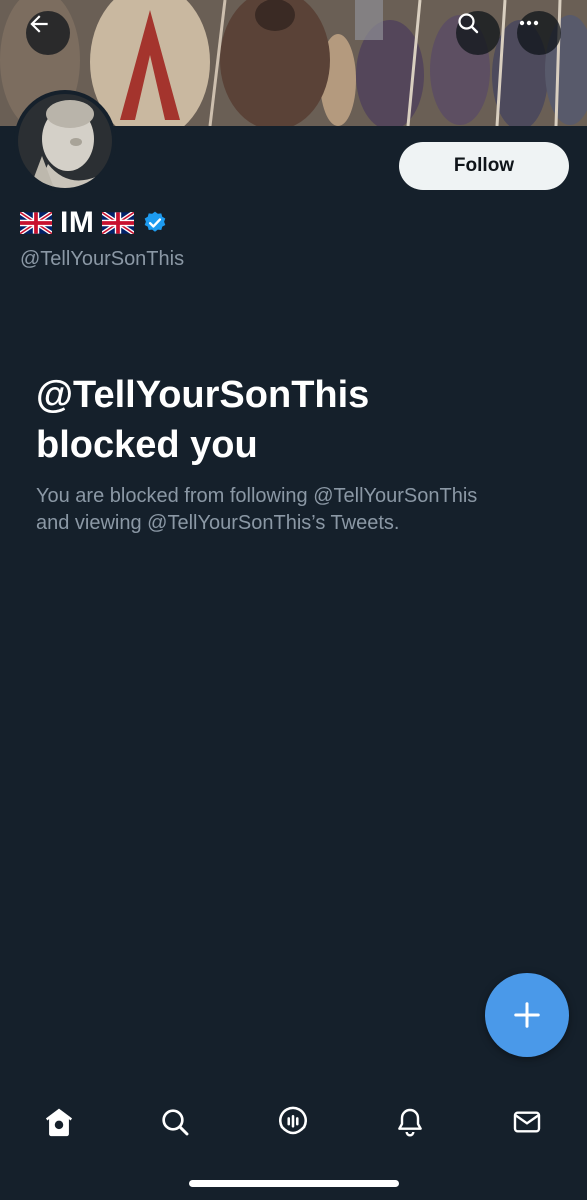 The width and height of the screenshot is (587, 1200). I want to click on search-profile-button, so click(478, 33).